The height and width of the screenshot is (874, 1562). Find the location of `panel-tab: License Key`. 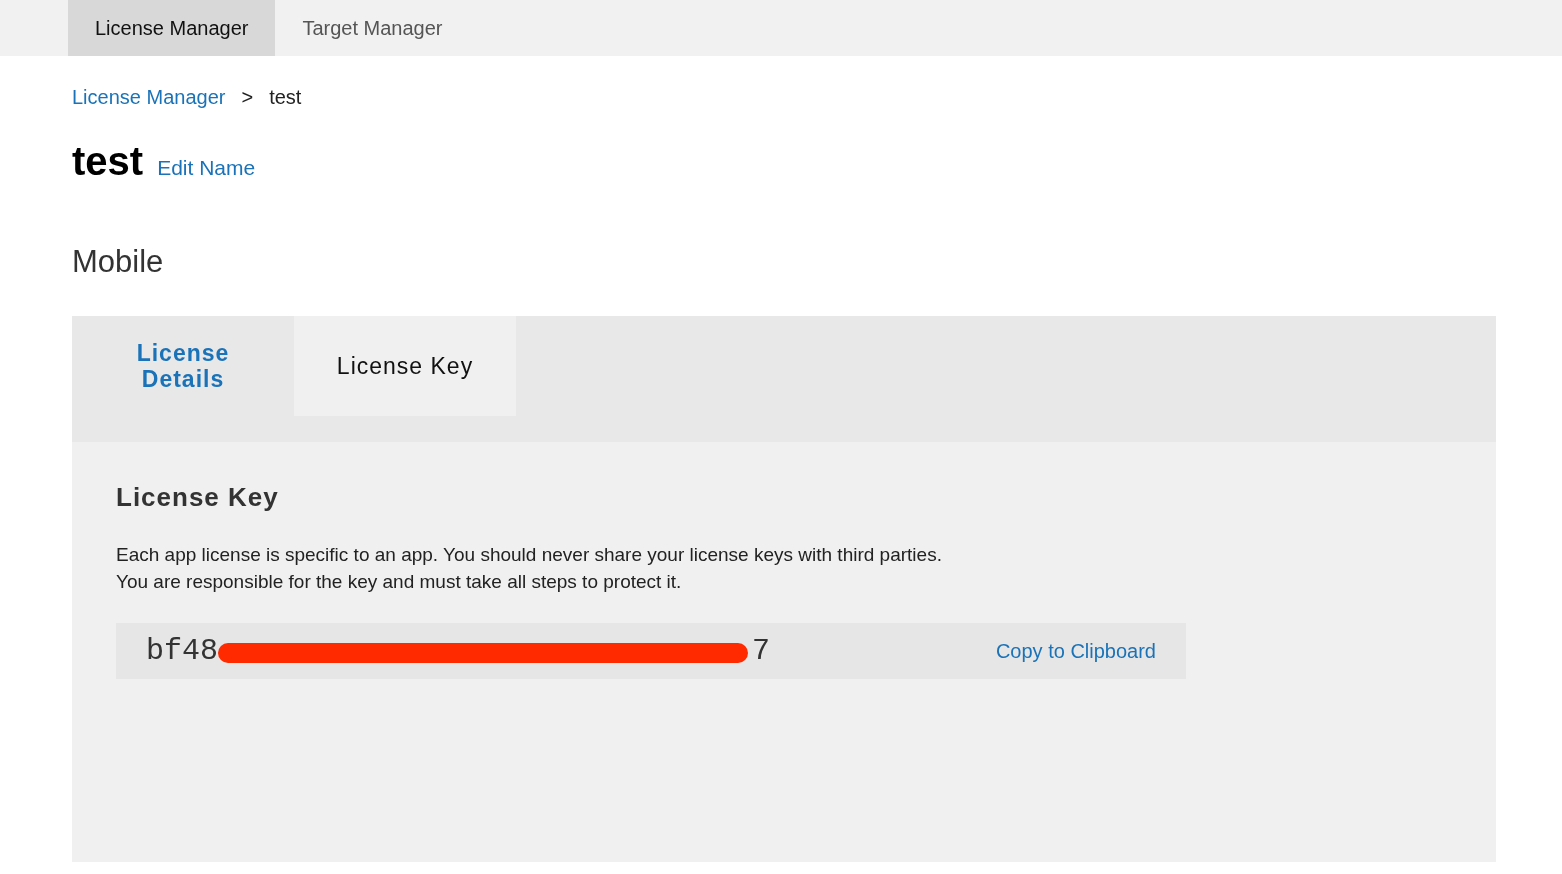

panel-tab: License Key is located at coordinates (405, 366).